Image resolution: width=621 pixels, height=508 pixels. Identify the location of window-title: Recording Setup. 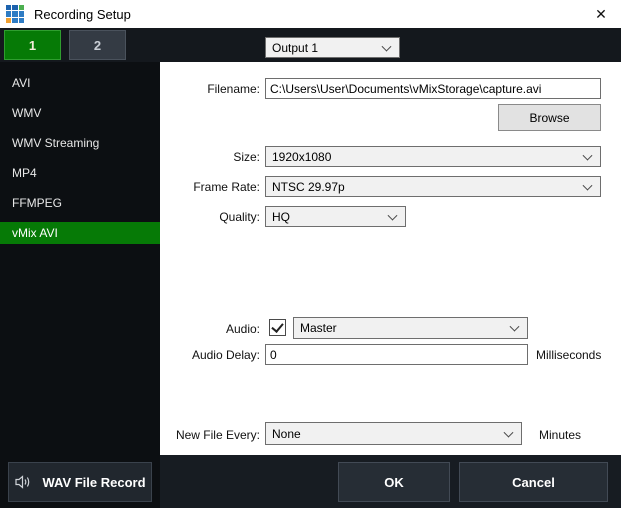
(82, 14).